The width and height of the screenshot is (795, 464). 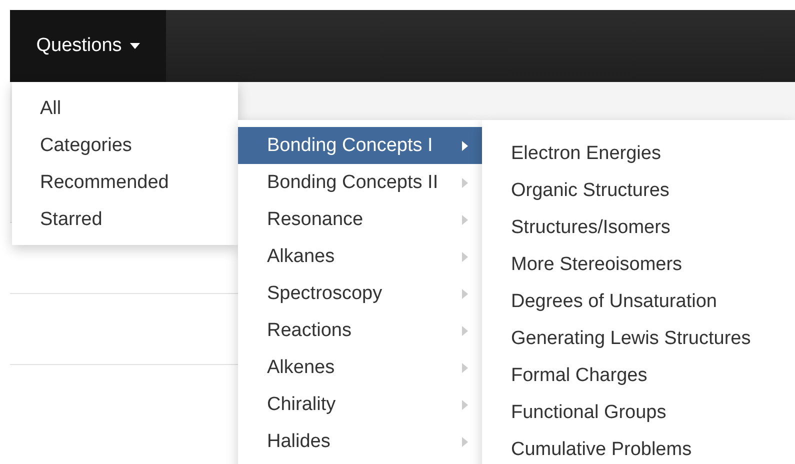 I want to click on submenu-item: Chirality, so click(x=360, y=404).